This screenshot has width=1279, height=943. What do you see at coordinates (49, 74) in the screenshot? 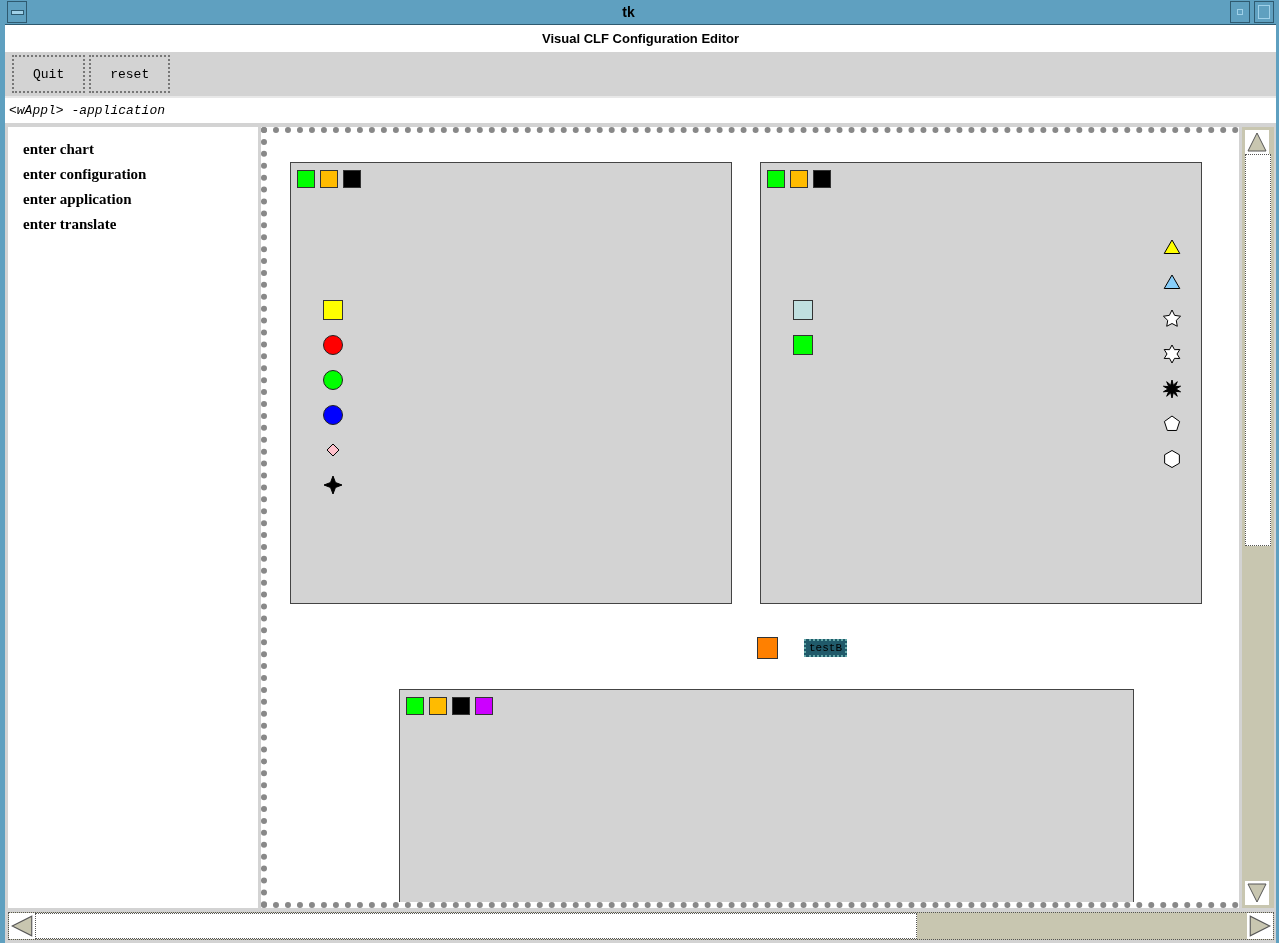
I see `toolbar-button: Quit` at bounding box center [49, 74].